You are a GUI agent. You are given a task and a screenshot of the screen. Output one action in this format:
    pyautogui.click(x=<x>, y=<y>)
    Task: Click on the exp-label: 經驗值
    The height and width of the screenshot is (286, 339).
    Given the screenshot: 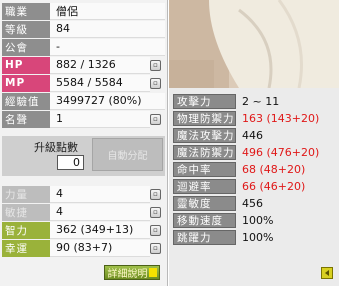 What is the action you would take?
    pyautogui.click(x=26, y=101)
    